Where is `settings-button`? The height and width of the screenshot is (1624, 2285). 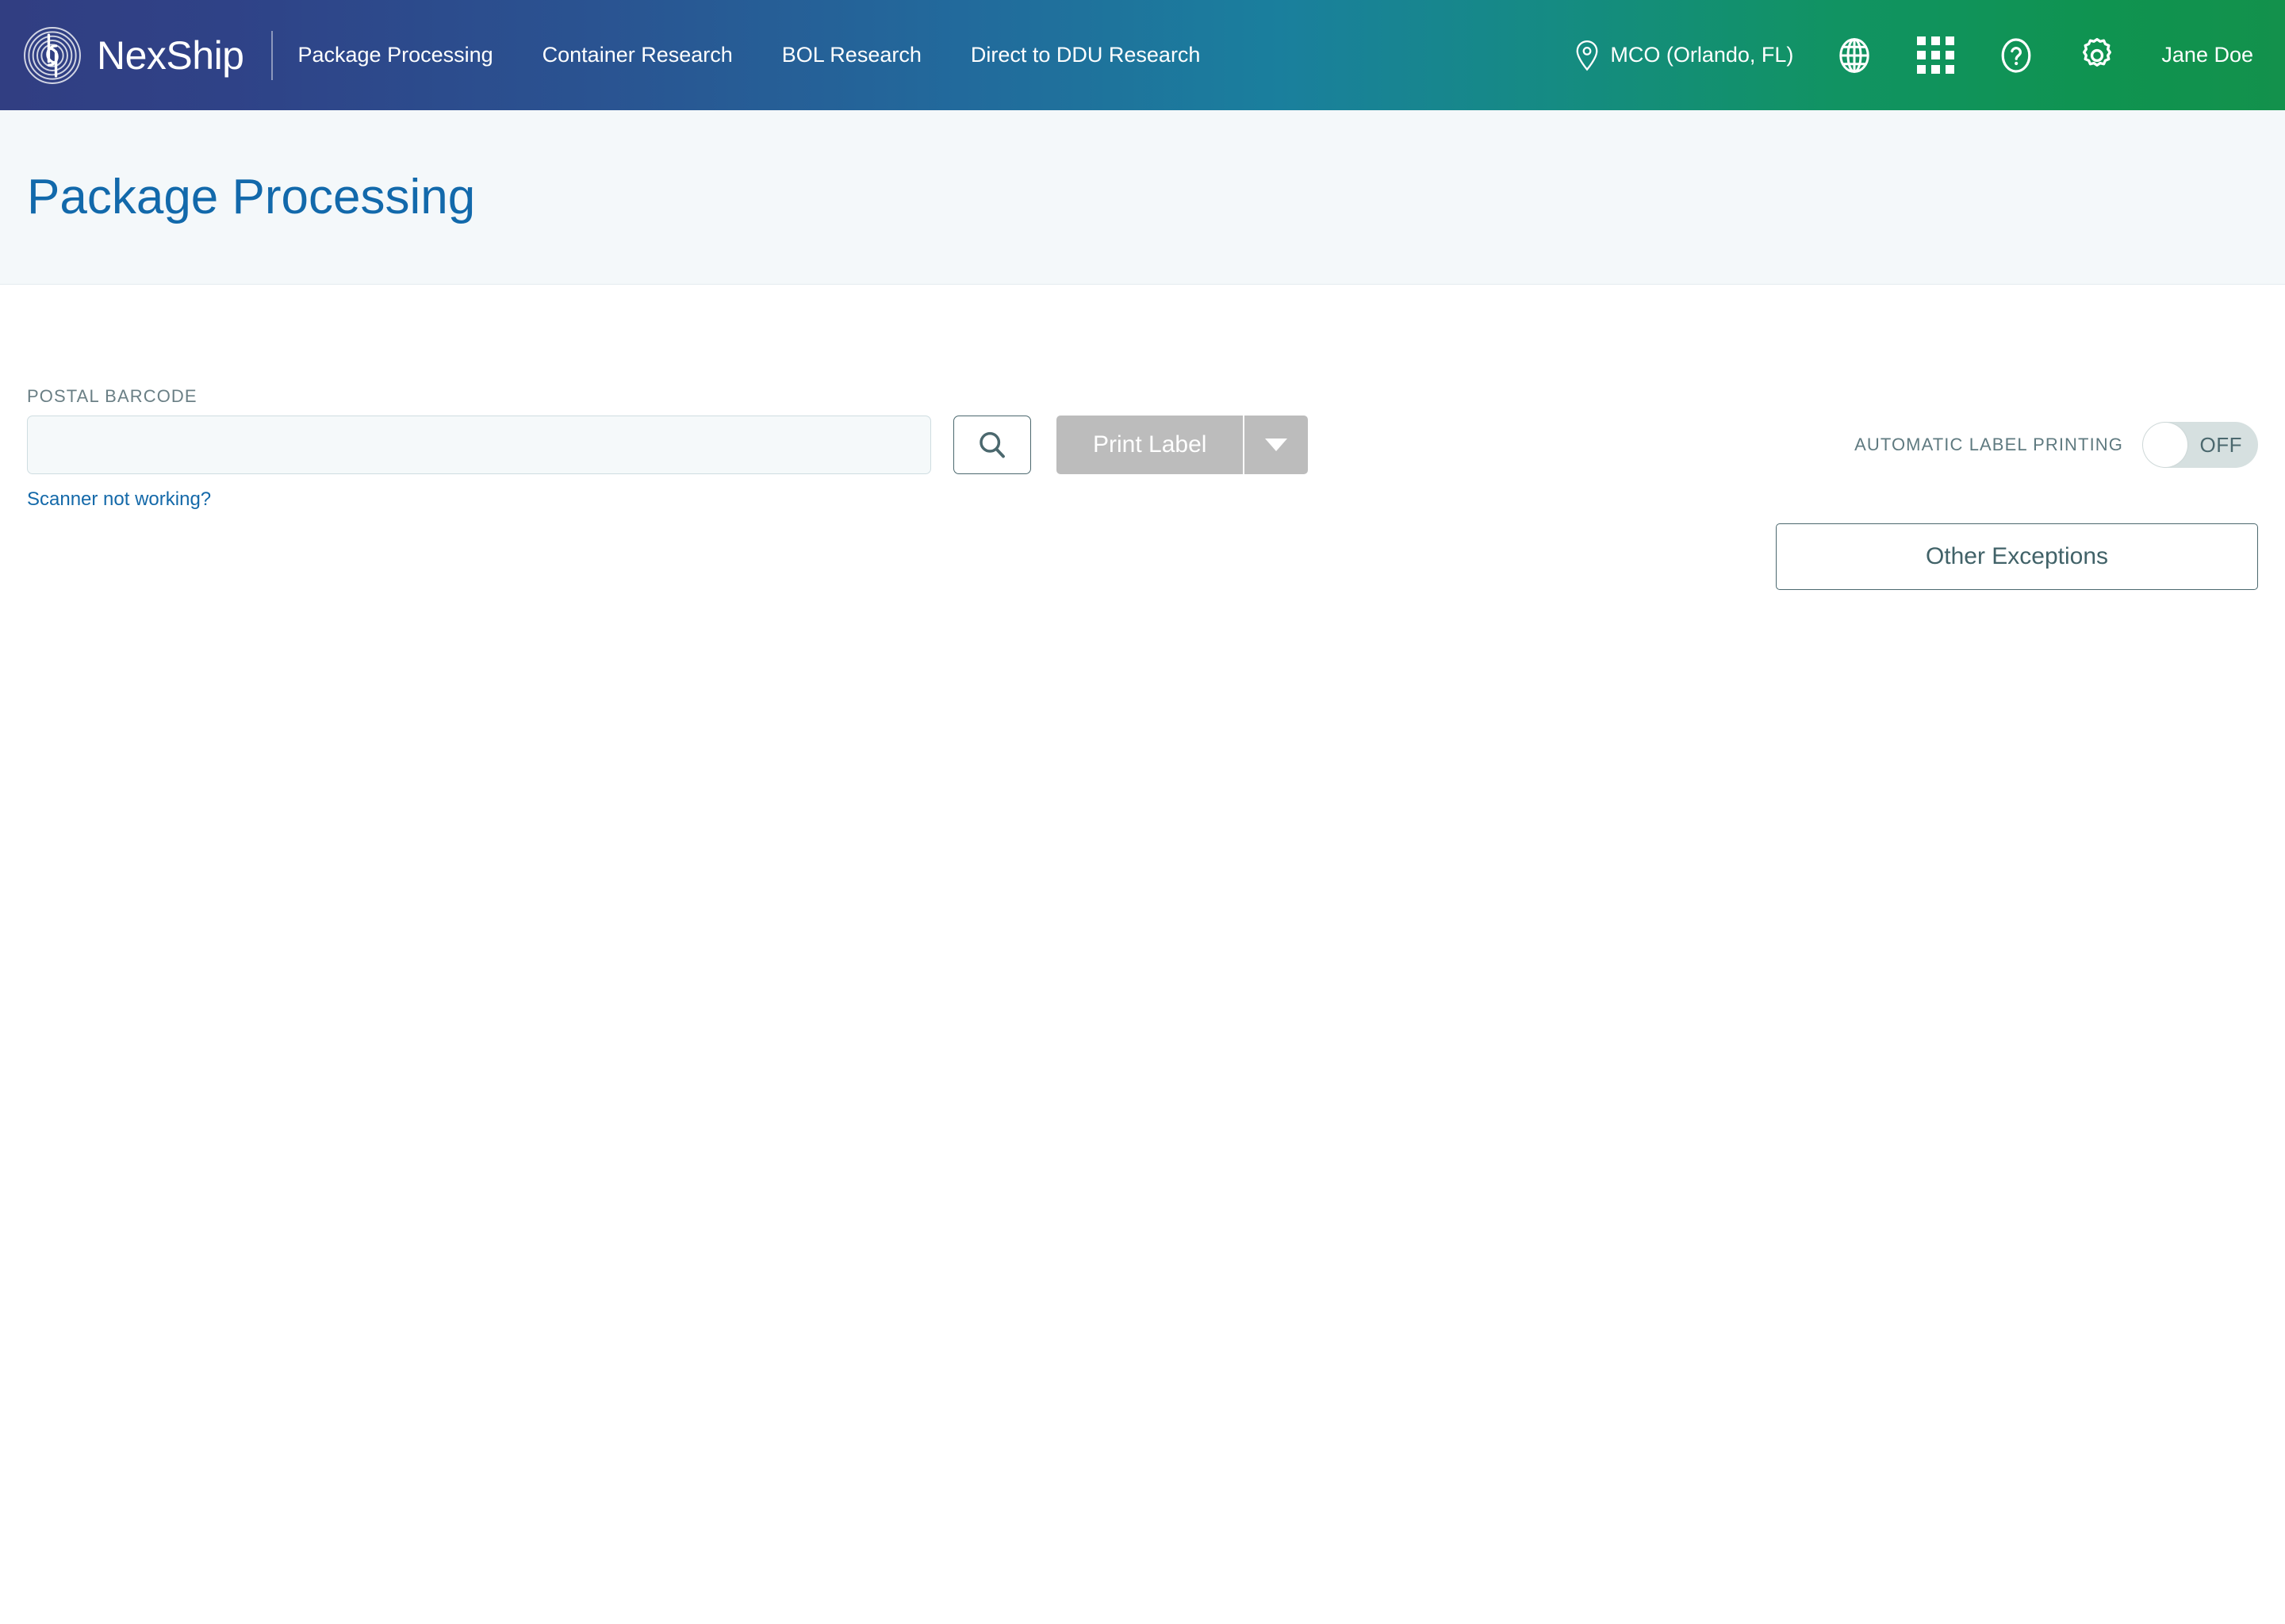 settings-button is located at coordinates (2097, 55).